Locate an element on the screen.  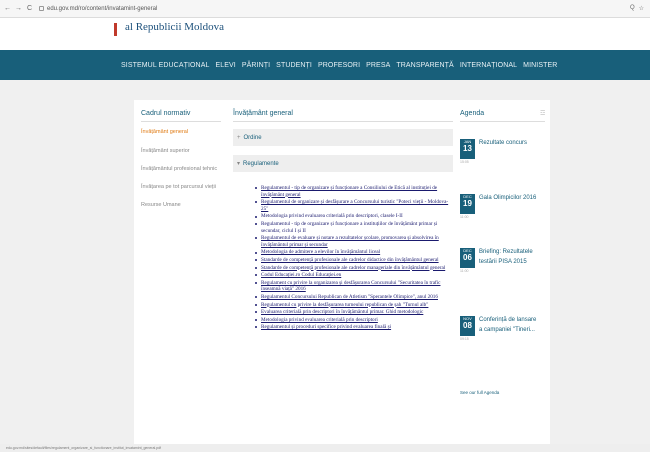
nav-studenti: STUDENȚI is located at coordinates (294, 65).